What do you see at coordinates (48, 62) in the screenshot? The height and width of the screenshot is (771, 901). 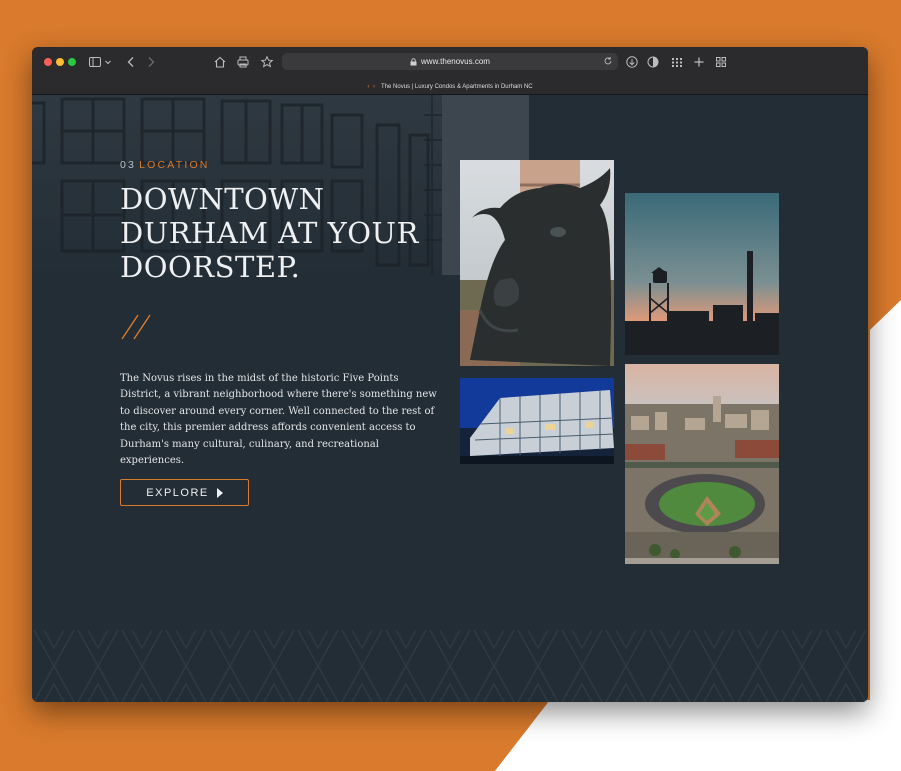 I see `close-window-button` at bounding box center [48, 62].